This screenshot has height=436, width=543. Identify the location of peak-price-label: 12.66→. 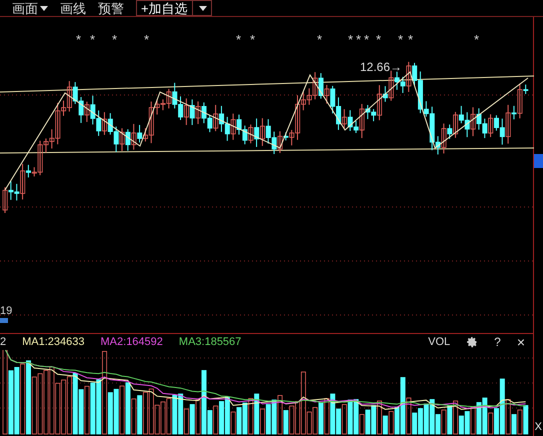
(381, 67).